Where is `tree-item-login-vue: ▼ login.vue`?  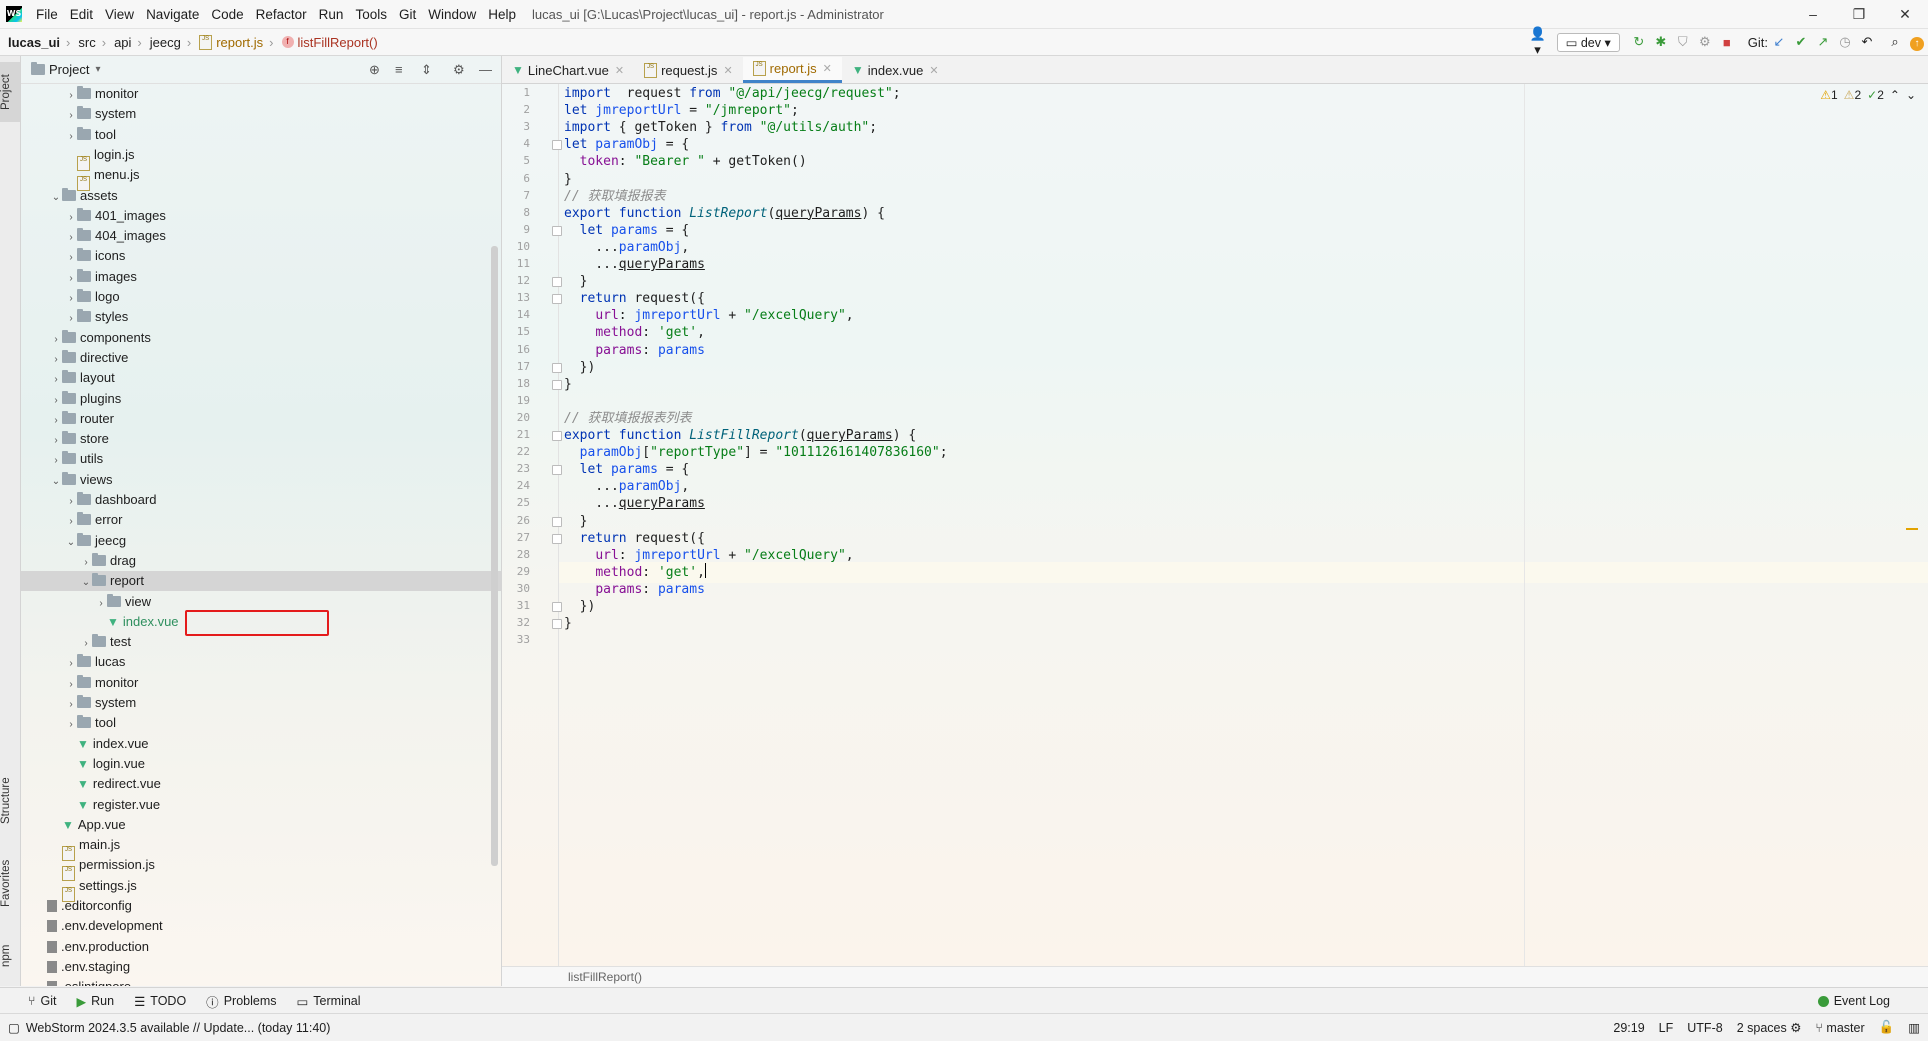
tree-item-login-vue: ▼ login.vue is located at coordinates (261, 764).